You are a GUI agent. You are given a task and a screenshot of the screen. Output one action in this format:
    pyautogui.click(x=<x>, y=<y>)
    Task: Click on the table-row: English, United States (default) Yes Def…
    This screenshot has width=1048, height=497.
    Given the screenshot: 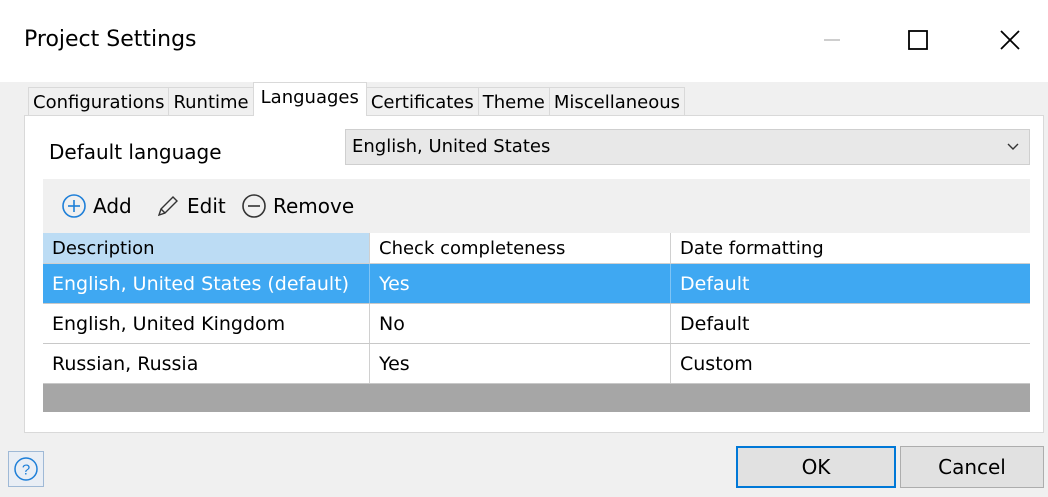 What is the action you would take?
    pyautogui.click(x=536, y=284)
    